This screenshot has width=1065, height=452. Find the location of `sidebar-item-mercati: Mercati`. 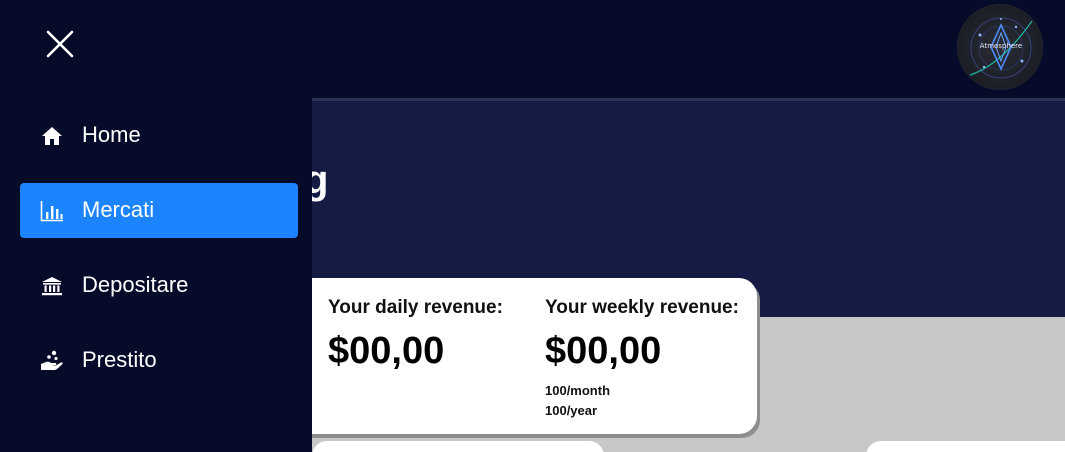

sidebar-item-mercati: Mercati is located at coordinates (159, 210).